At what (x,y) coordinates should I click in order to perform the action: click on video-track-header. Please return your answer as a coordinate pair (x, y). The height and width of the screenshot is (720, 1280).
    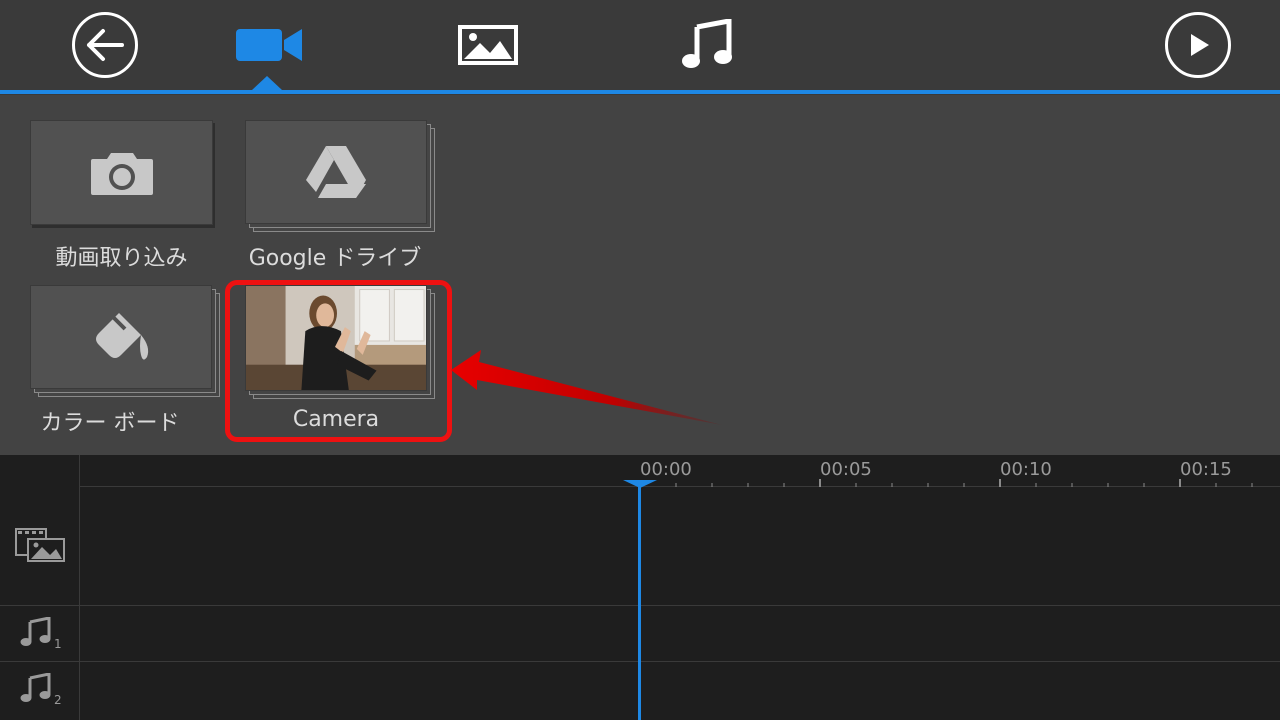
    Looking at the image, I should click on (40, 545).